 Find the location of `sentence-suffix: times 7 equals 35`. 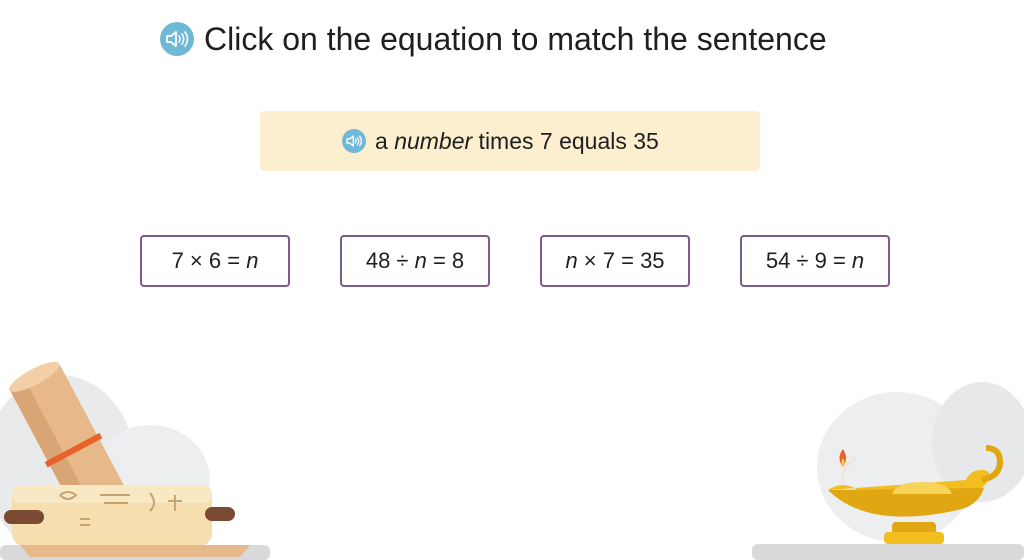

sentence-suffix: times 7 equals 35 is located at coordinates (565, 141).